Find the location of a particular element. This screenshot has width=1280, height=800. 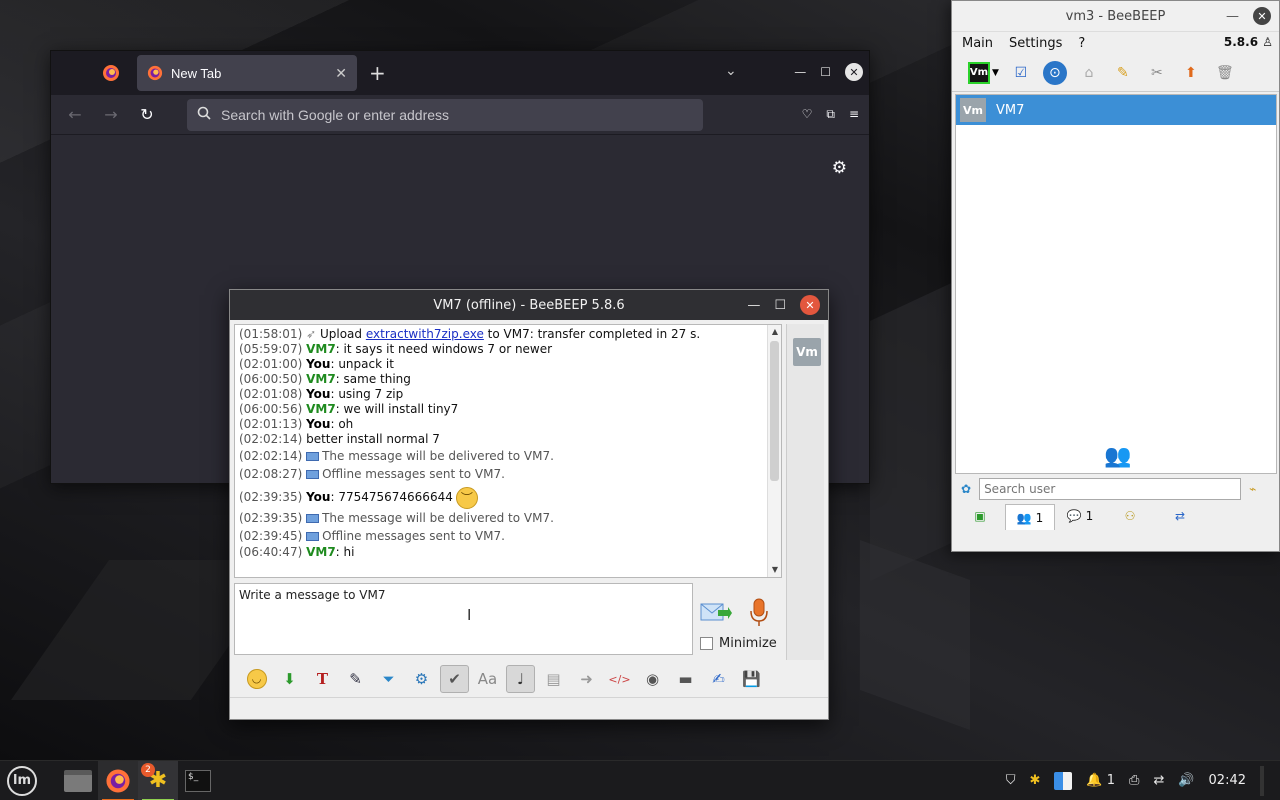

document-icon: ▤ is located at coordinates (553, 679).